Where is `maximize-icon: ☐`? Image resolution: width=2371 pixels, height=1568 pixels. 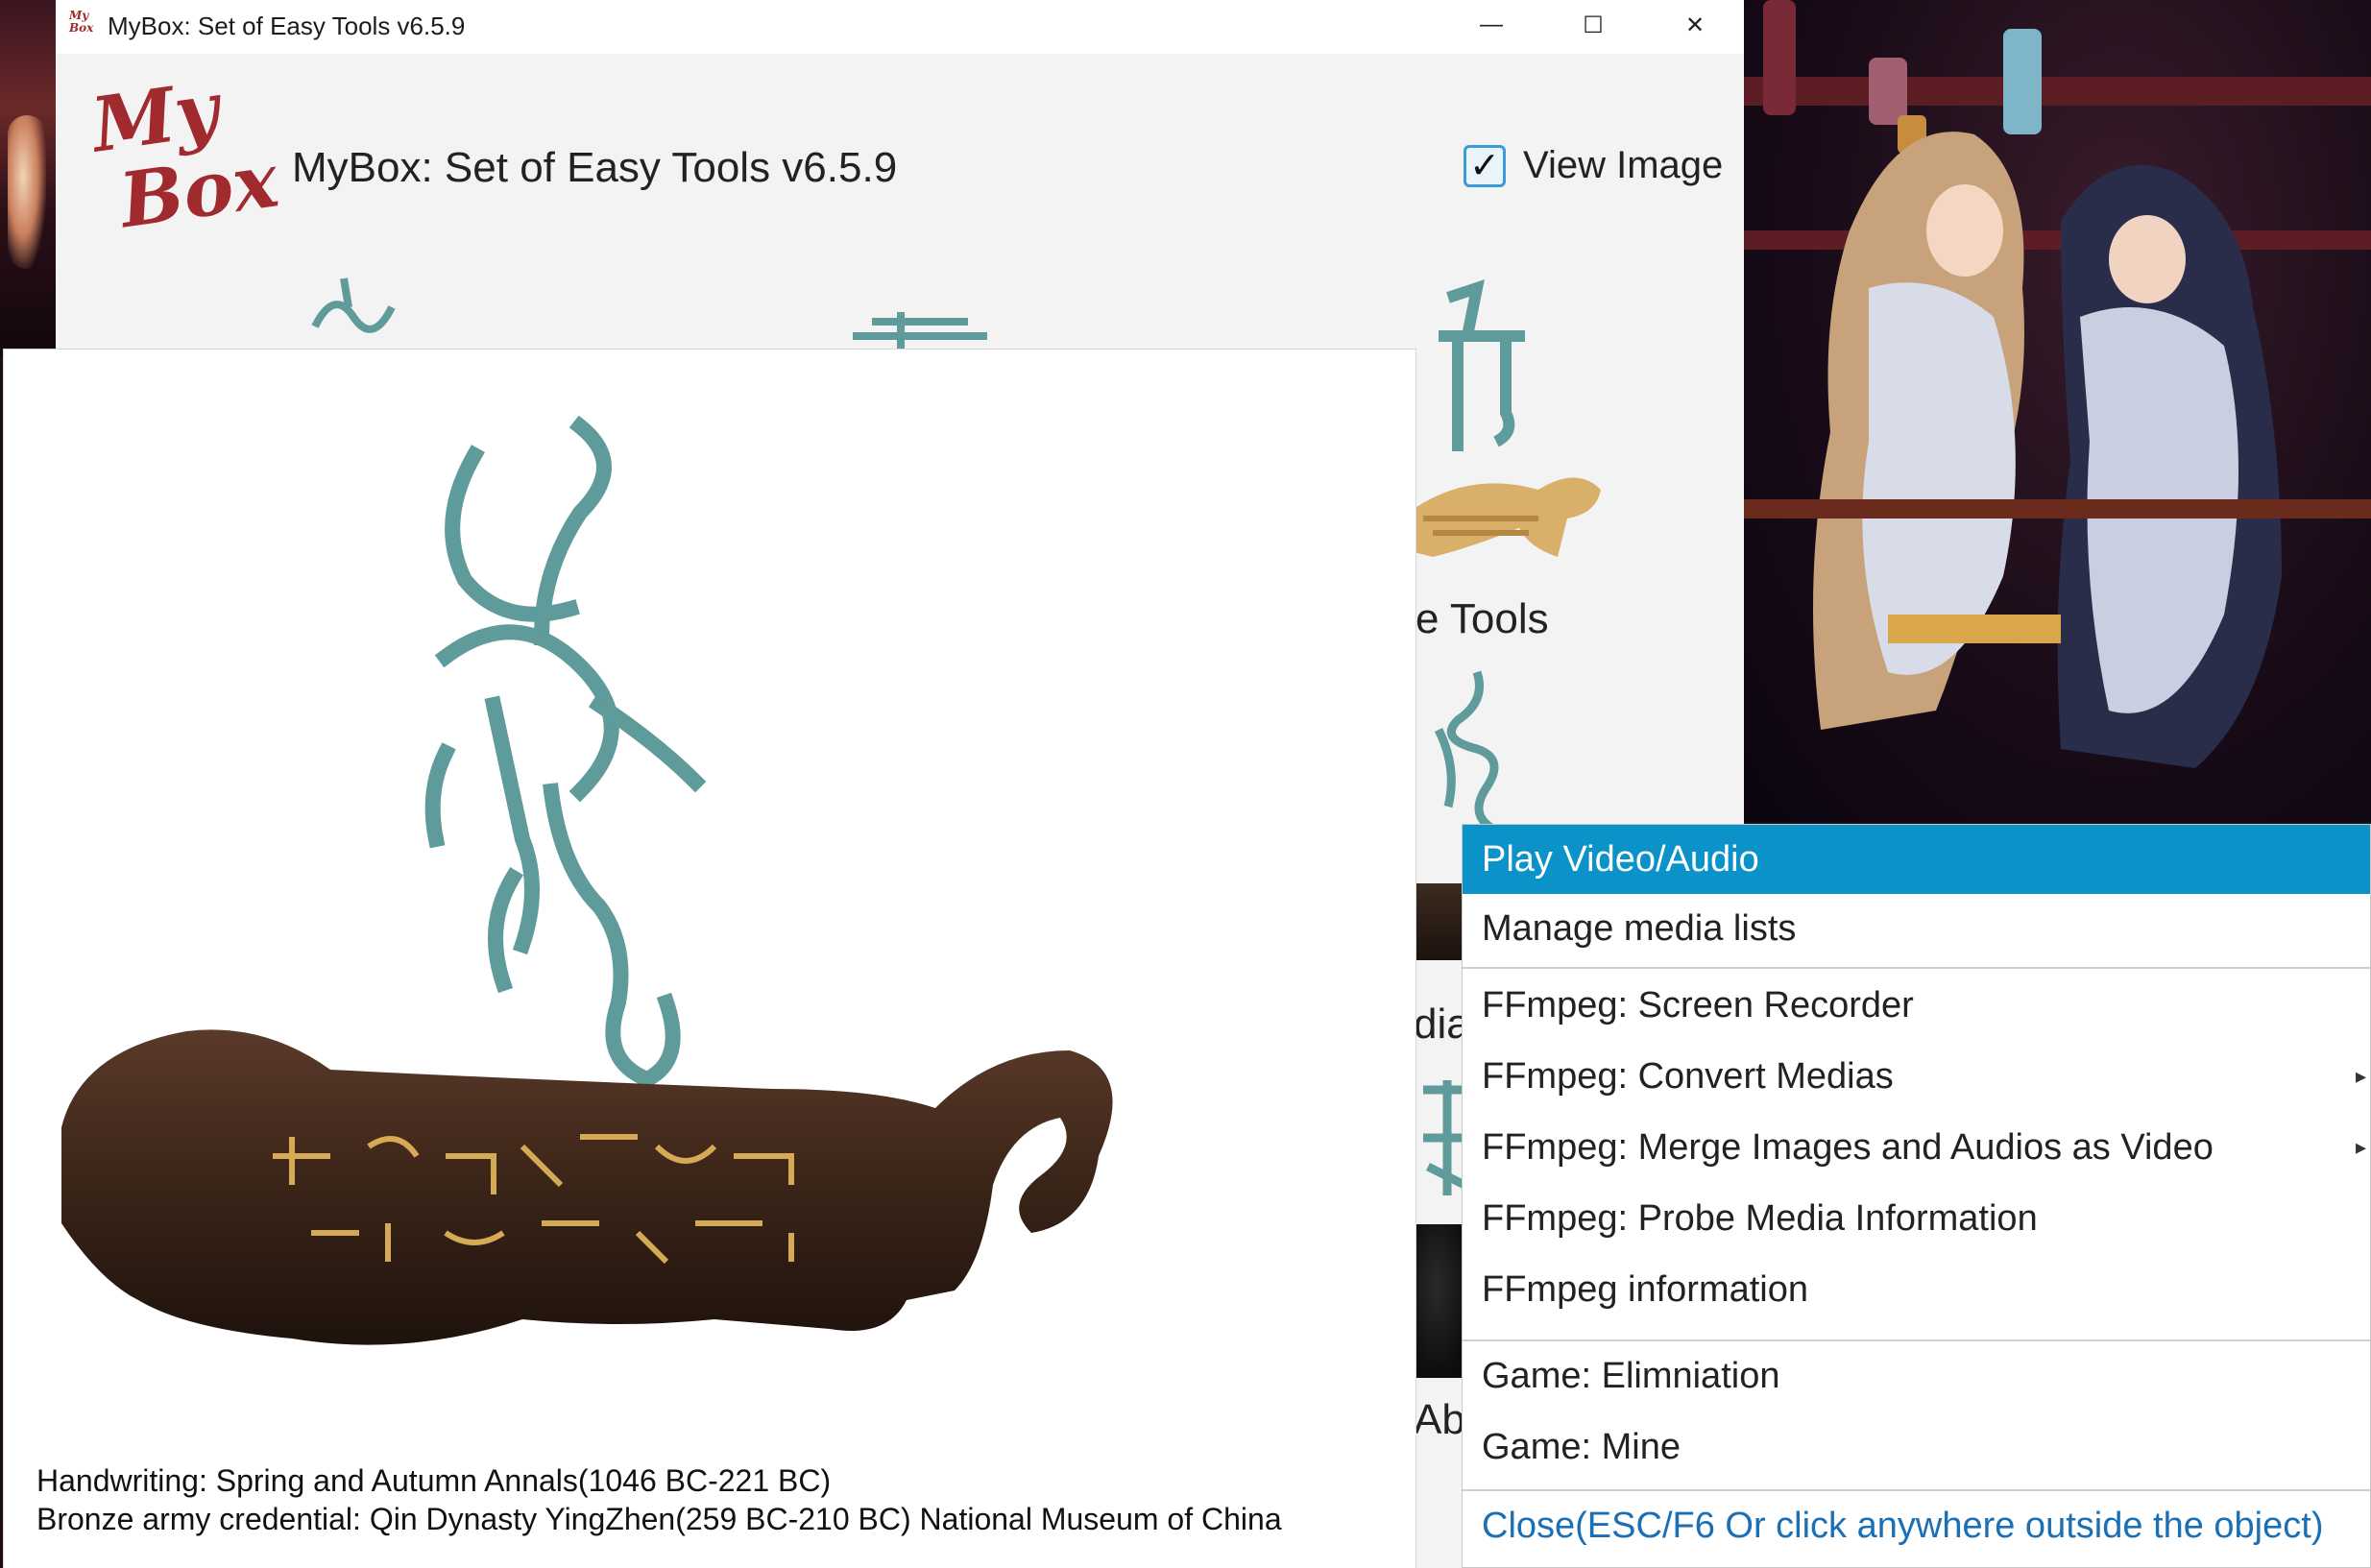
maximize-icon: ☐ is located at coordinates (1594, 25).